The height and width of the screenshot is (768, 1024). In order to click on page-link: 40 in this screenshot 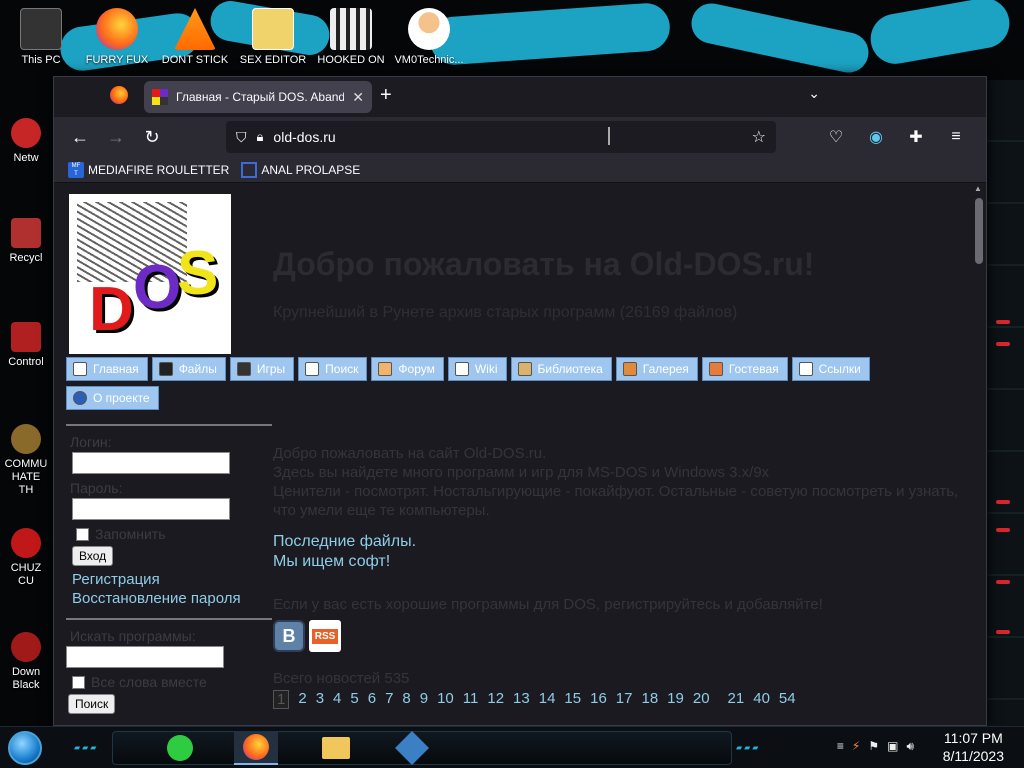, I will do `click(761, 699)`.